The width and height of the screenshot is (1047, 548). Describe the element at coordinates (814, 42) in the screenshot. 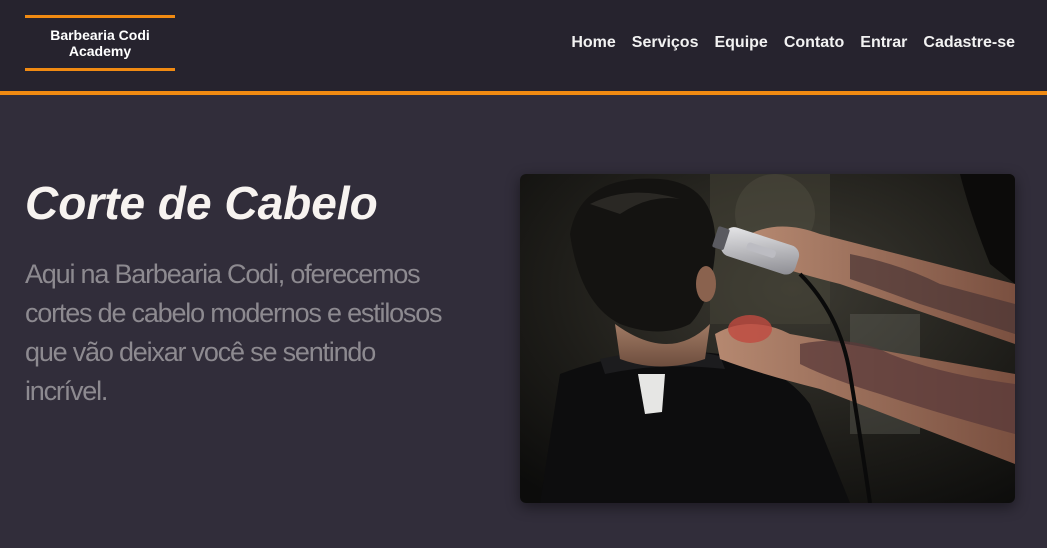

I see `nav-link-contato: Contato` at that location.